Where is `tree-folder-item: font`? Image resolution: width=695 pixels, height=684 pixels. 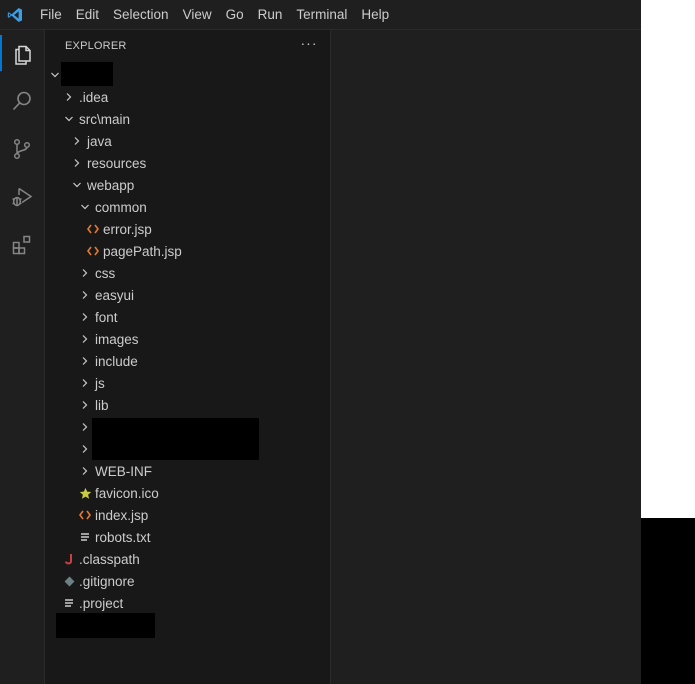
tree-folder-item: font is located at coordinates (187, 317).